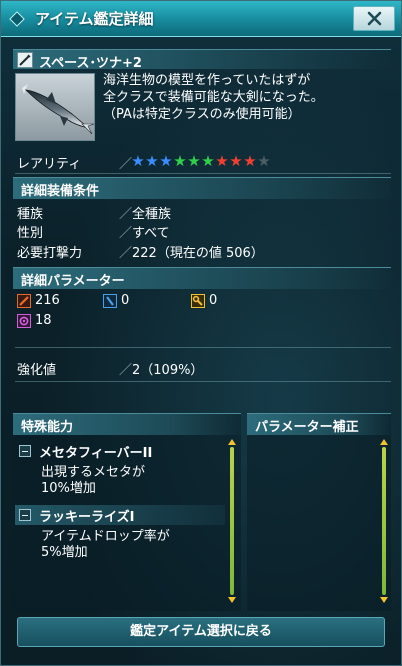 The width and height of the screenshot is (402, 666). I want to click on ability-description: 出現するメセタが 10%増加, so click(93, 481).